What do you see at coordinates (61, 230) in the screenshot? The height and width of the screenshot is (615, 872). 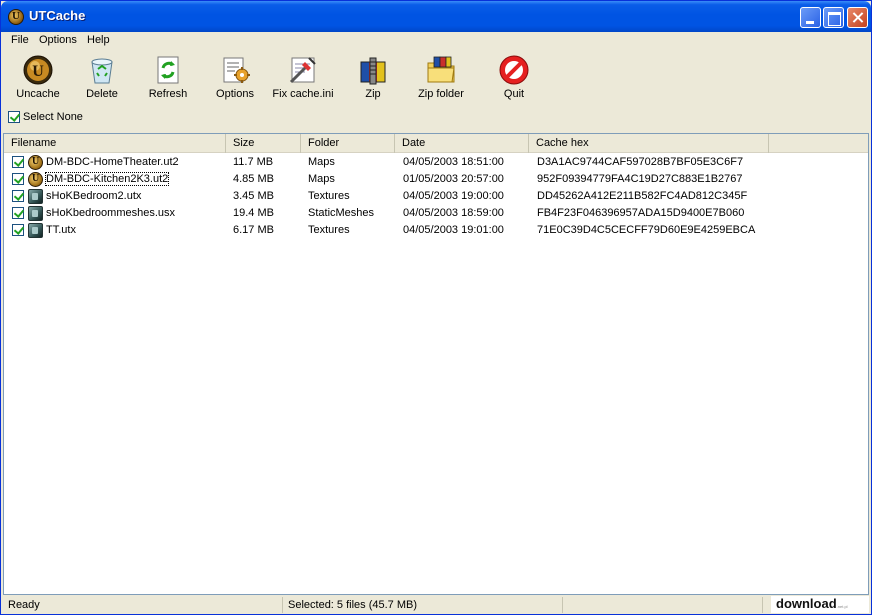 I see `file-name: TT.utx` at bounding box center [61, 230].